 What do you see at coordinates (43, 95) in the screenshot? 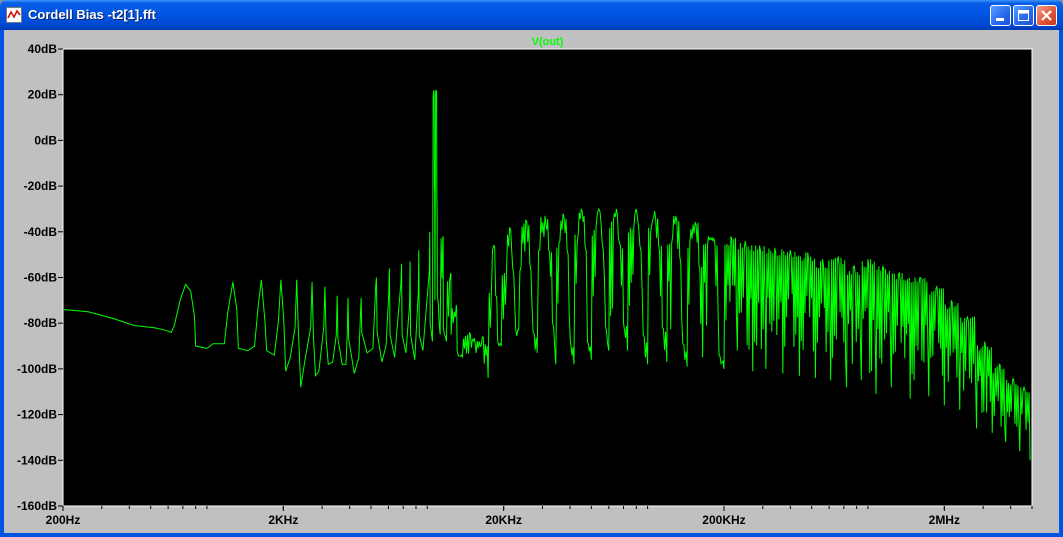
I see `y-tick-label: 20dB` at bounding box center [43, 95].